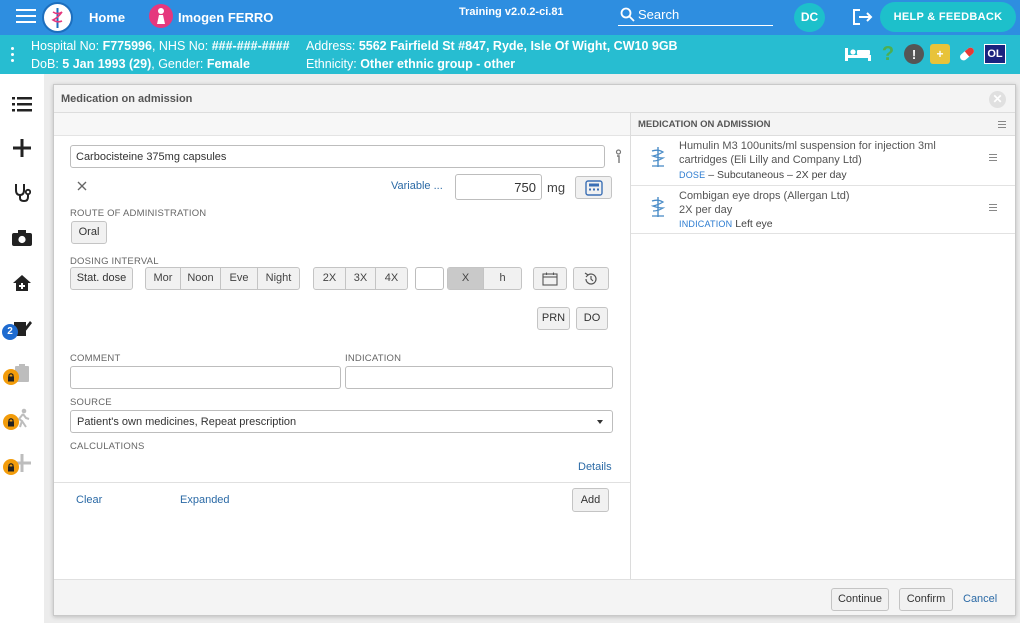 The width and height of the screenshot is (1020, 623). Describe the element at coordinates (553, 318) in the screenshot. I see `prn-button: PRN` at that location.